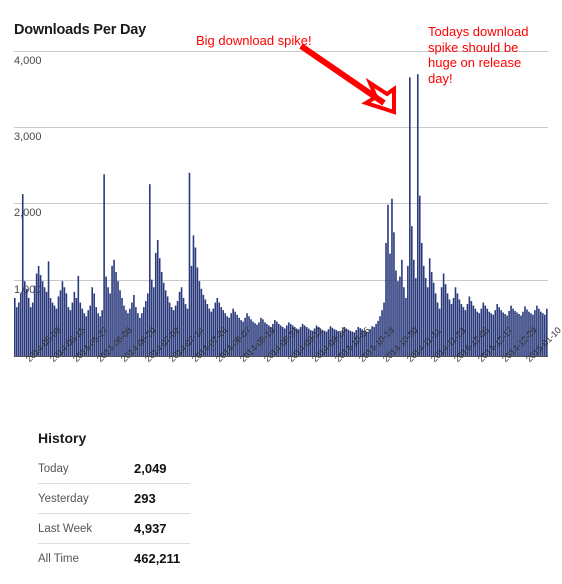  I want to click on history-row-value: 2,049, so click(145, 469).